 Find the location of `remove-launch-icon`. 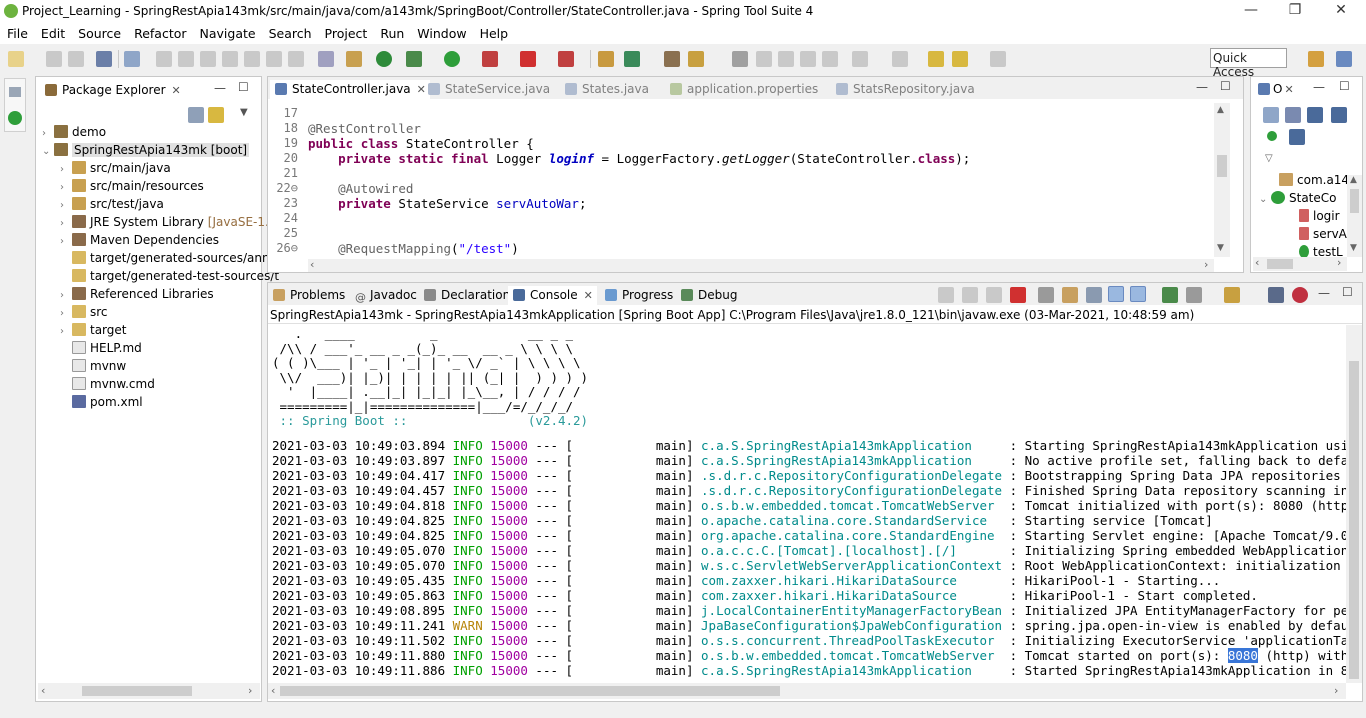

remove-launch-icon is located at coordinates (970, 295).